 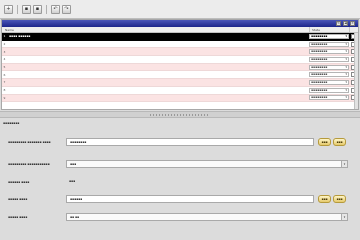 I want to click on property-value: ▪▪▪▪▪▪, so click(x=76, y=199).